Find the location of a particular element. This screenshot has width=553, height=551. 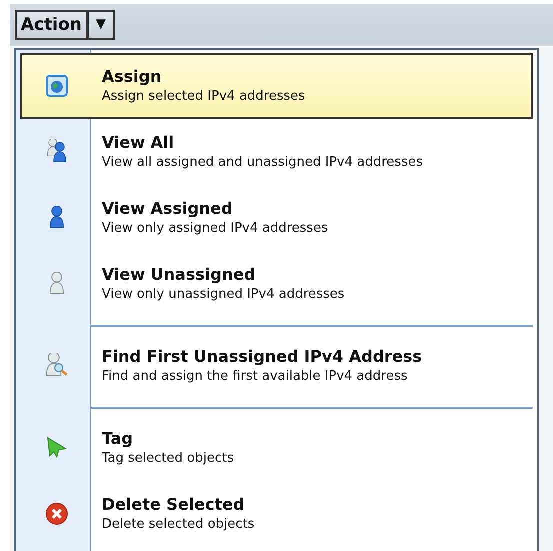

menu-item: View Assigned View only assigned IPv4 addresses is located at coordinates (276, 218).